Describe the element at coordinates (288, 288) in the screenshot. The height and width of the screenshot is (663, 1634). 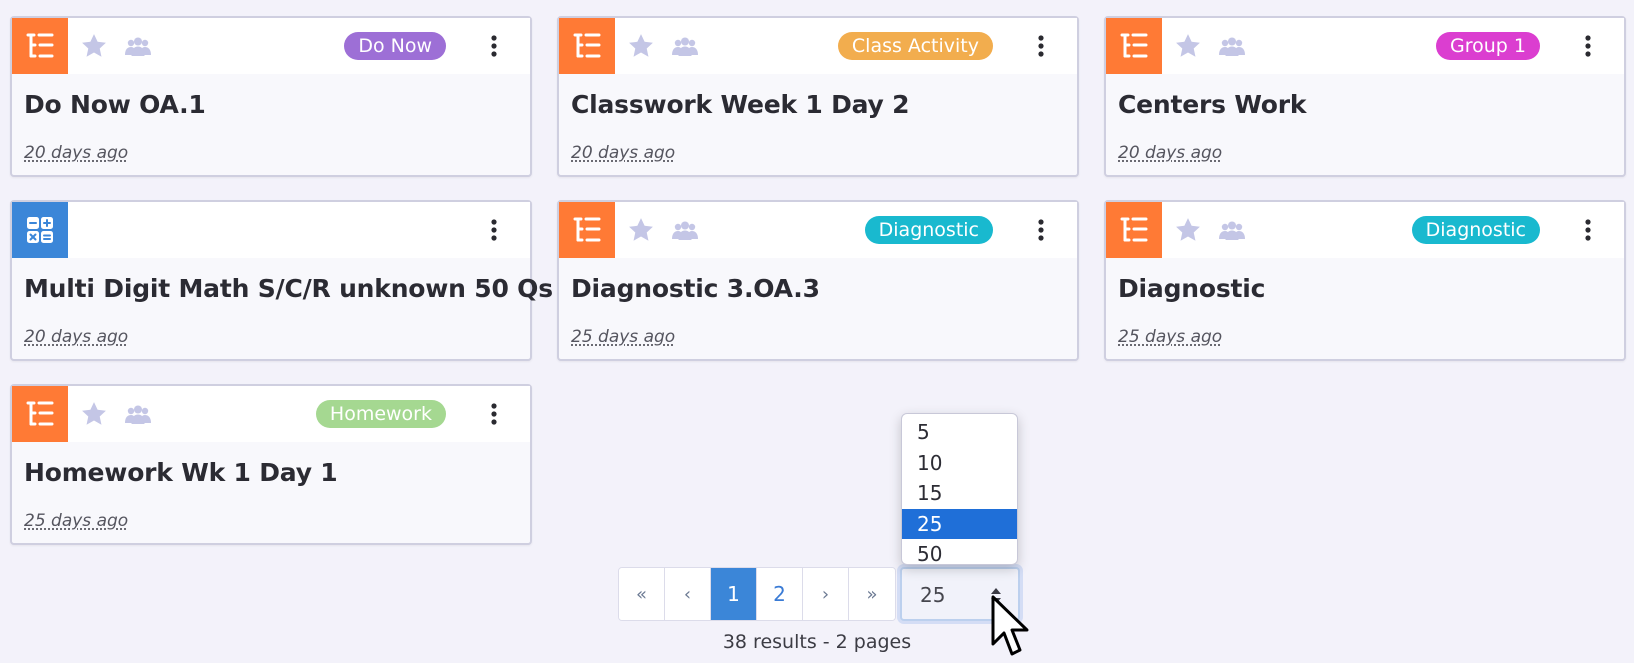
I see `card-title: Multi Digit Math S/C/R unknown 50 Qs` at that location.